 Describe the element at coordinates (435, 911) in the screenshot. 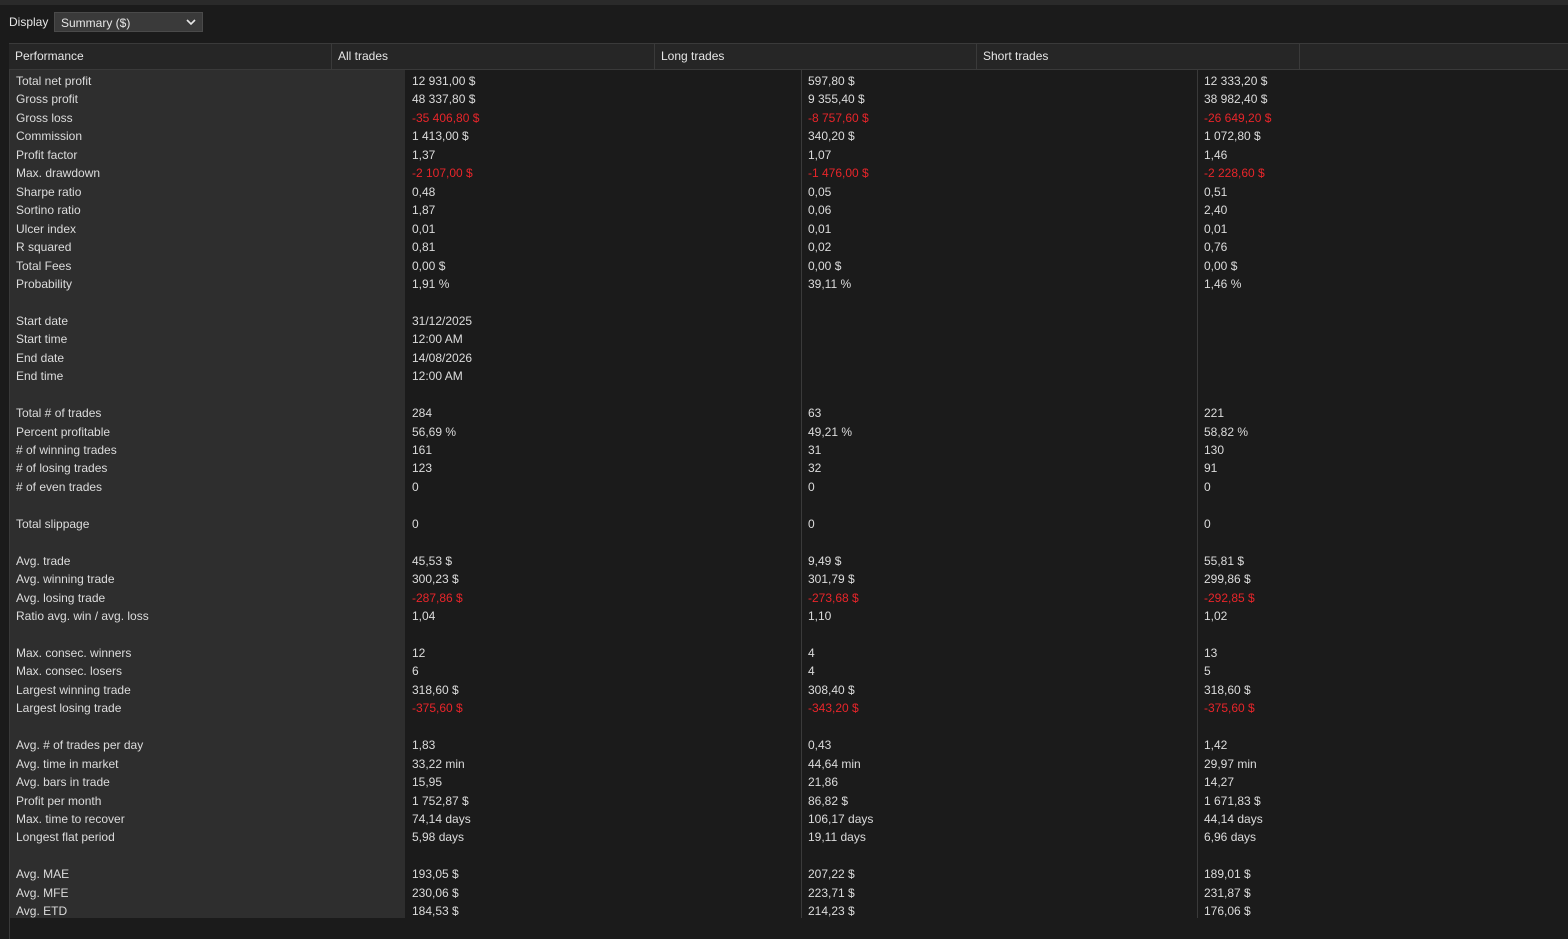

I see `all-trades-value: 184,53 $` at that location.